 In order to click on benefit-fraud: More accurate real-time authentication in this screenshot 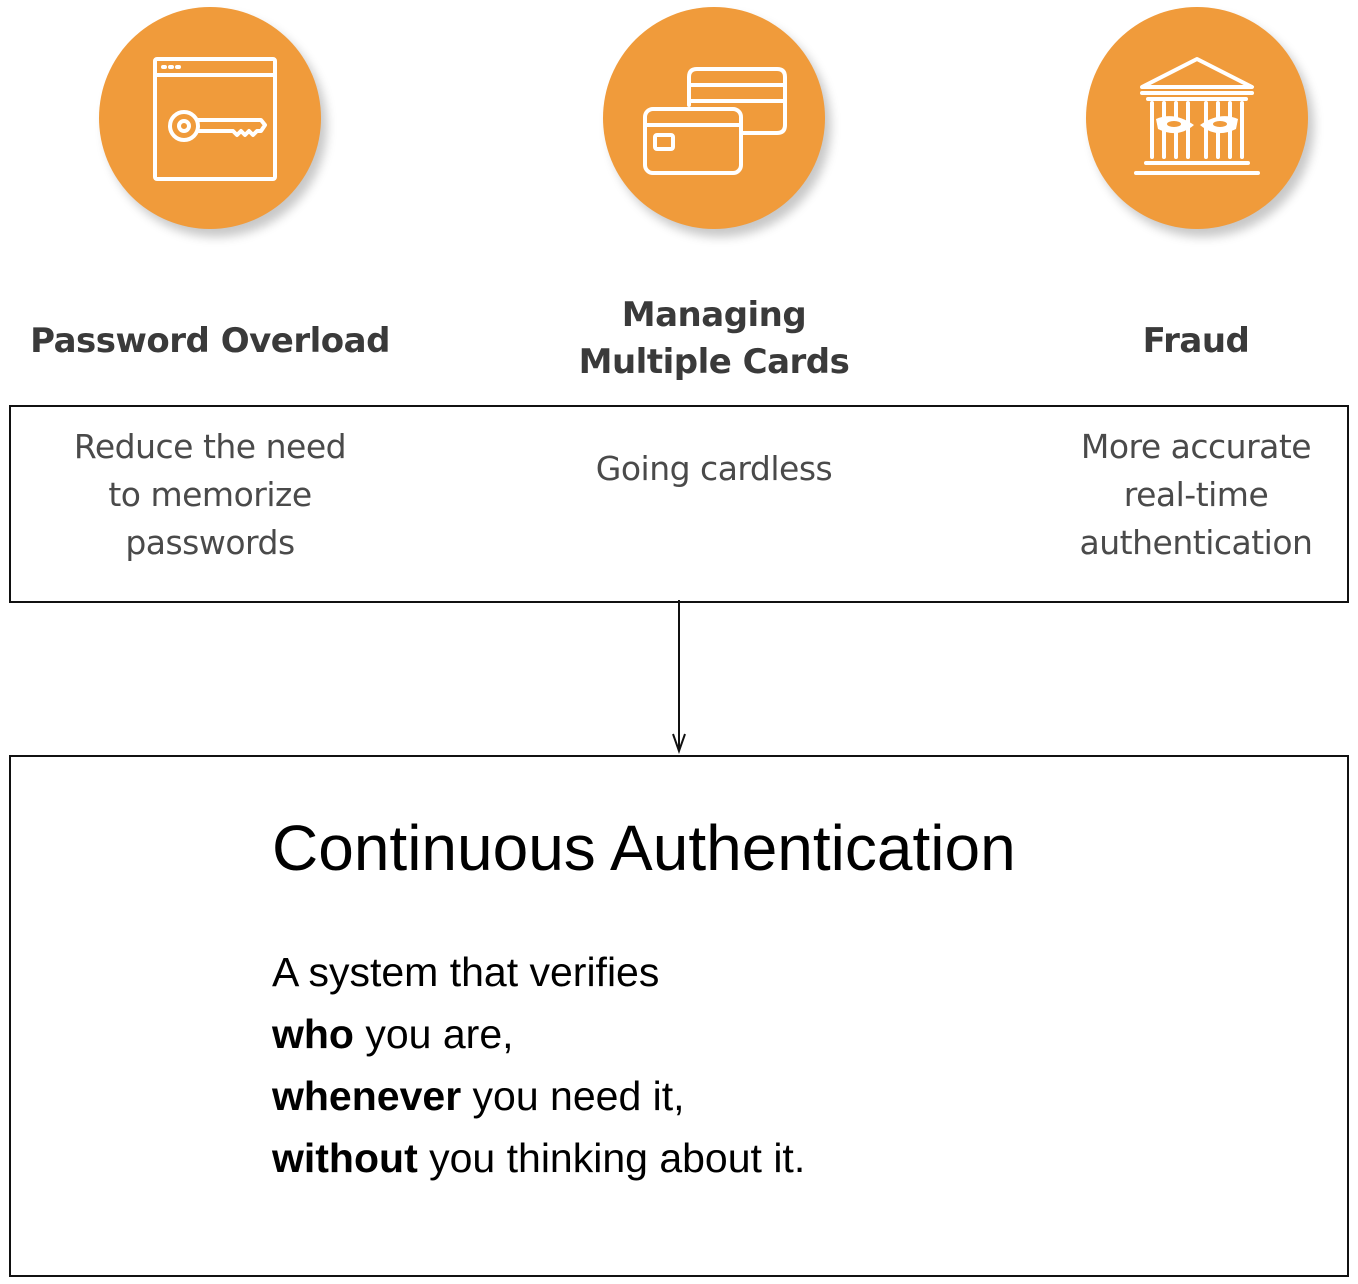, I will do `click(1196, 494)`.